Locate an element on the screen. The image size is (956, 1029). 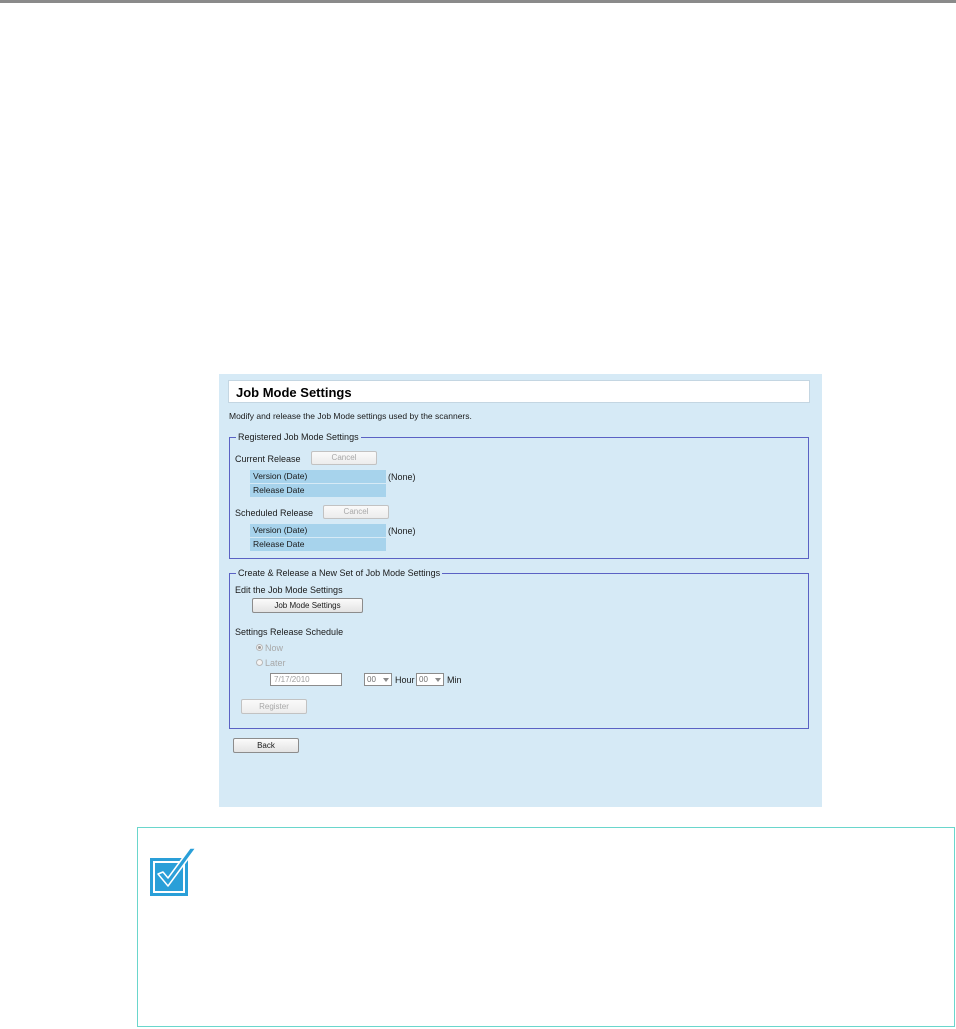
checkmark-icon is located at coordinates (173, 871).